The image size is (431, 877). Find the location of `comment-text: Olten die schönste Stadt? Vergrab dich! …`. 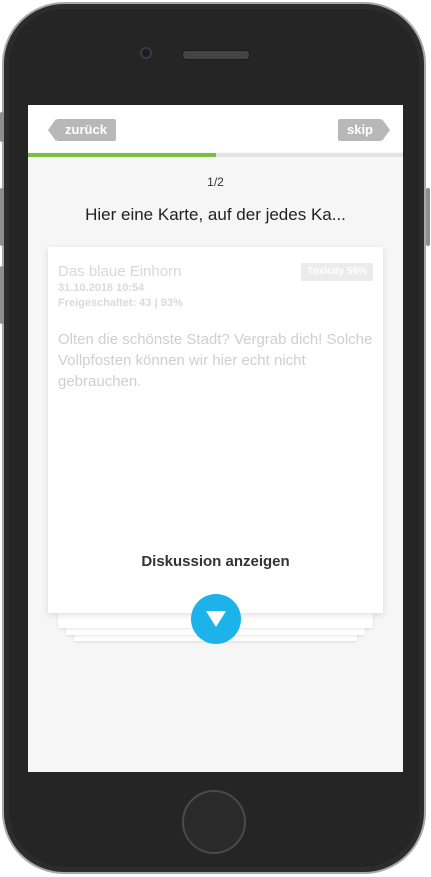

comment-text: Olten die schönste Stadt? Vergrab dich! … is located at coordinates (215, 360).